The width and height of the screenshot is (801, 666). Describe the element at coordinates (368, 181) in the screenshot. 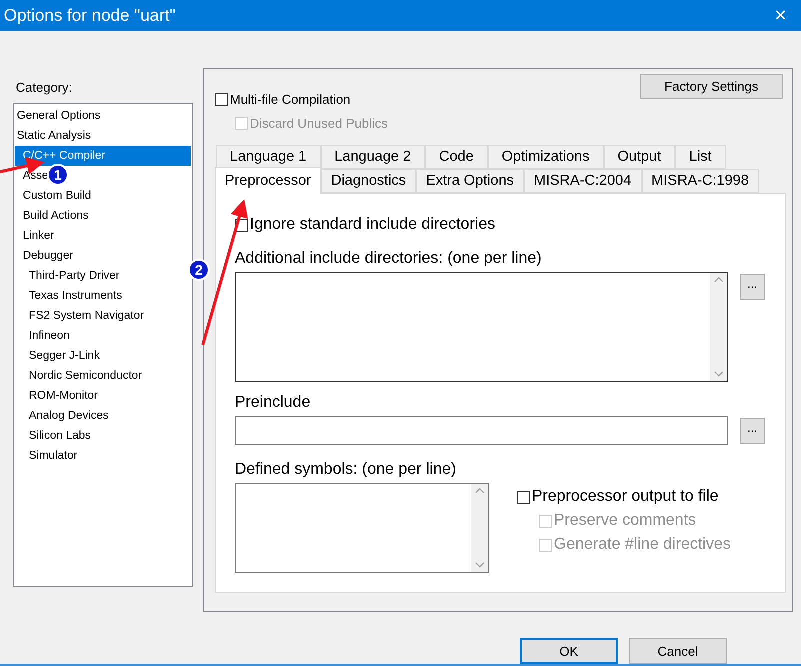

I see `tab: Diagnostics` at that location.